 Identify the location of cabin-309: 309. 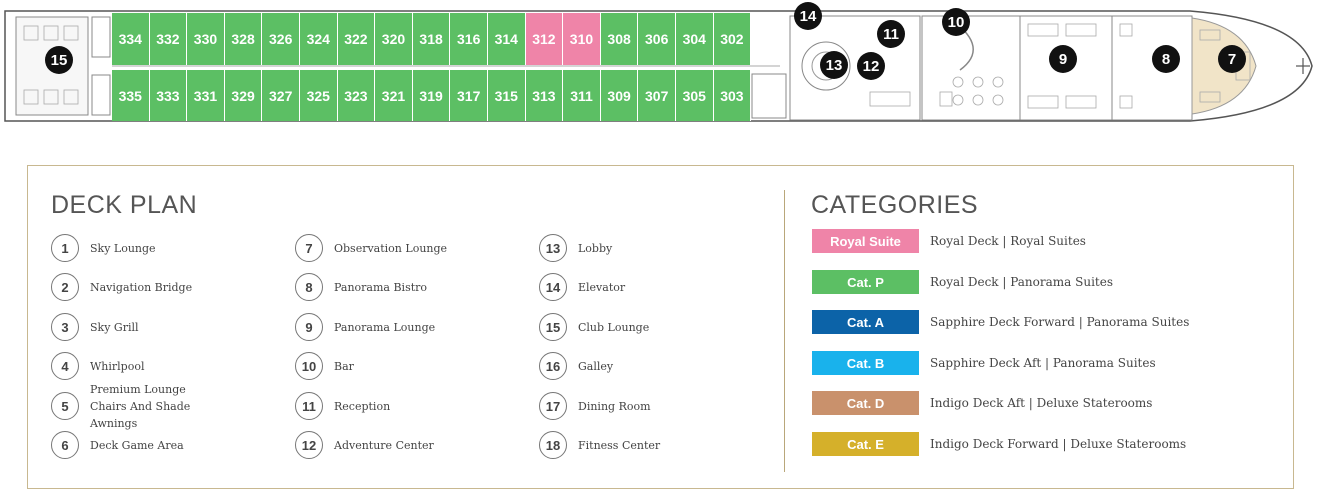
(619, 95).